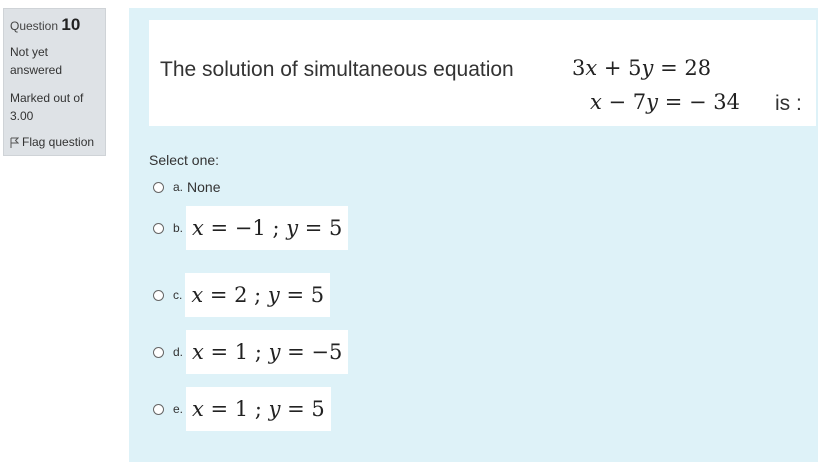  Describe the element at coordinates (178, 228) in the screenshot. I see `option-letter-b: b.` at that location.